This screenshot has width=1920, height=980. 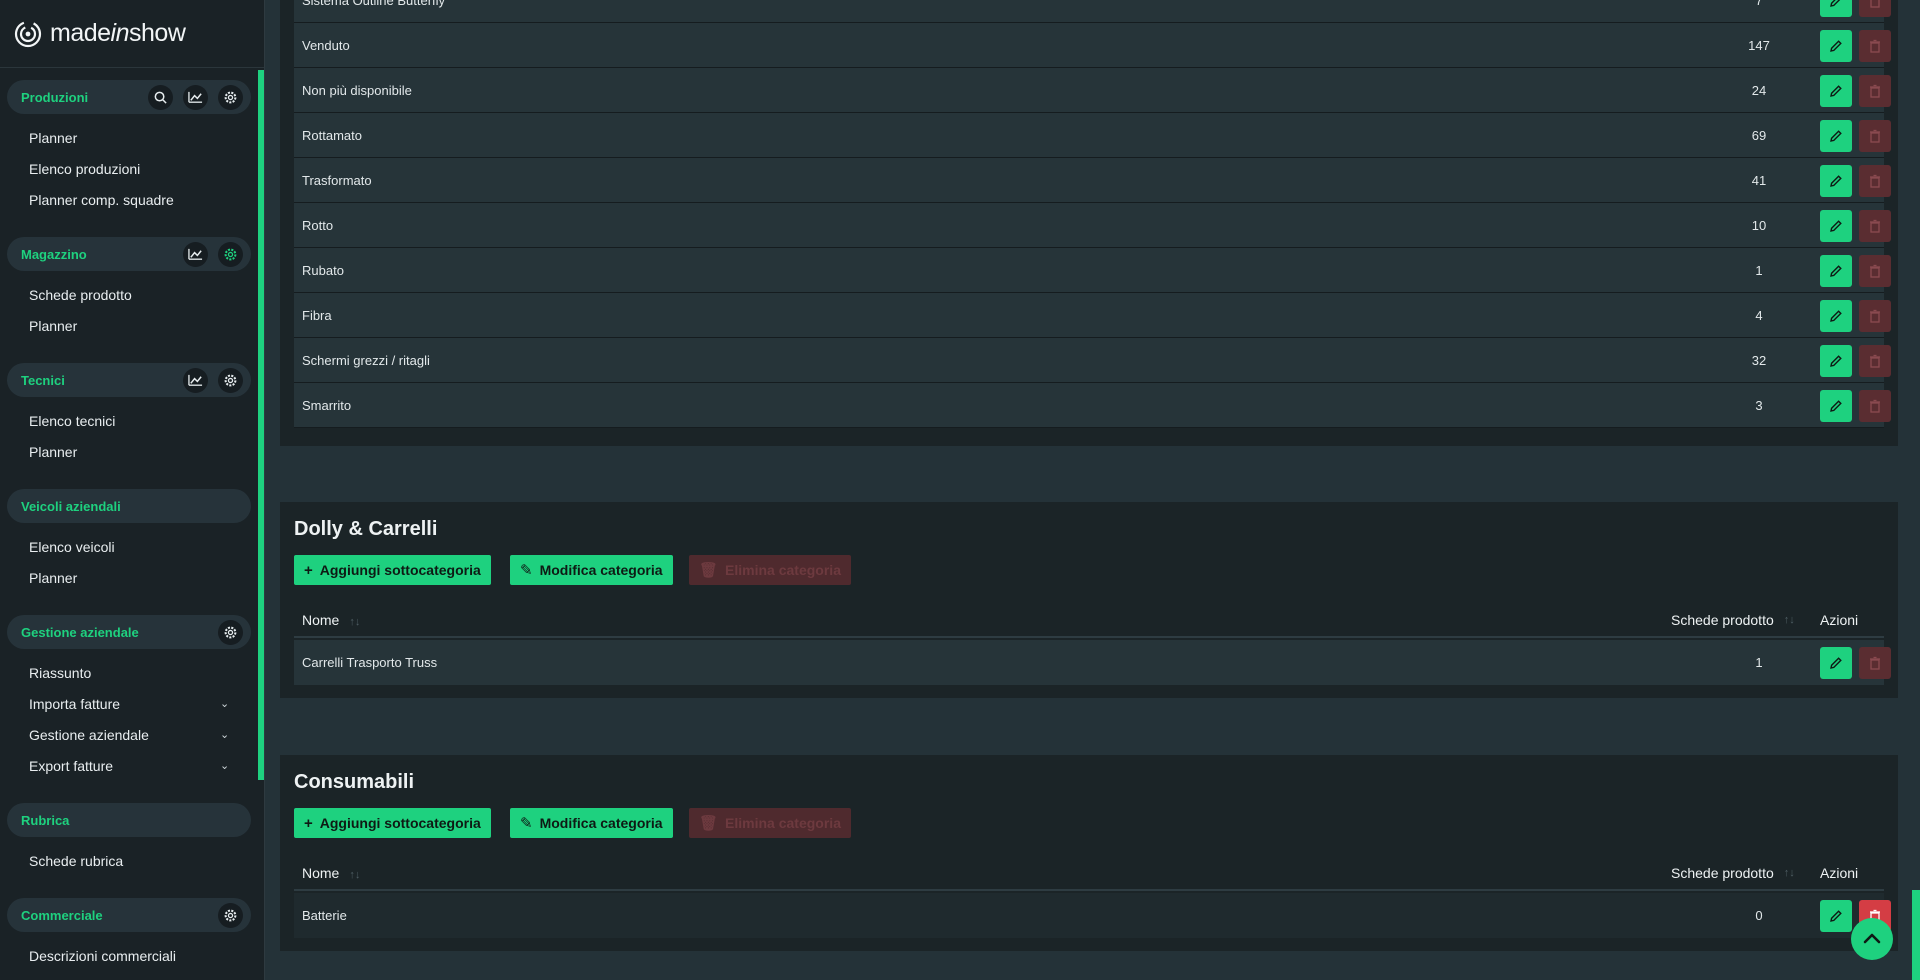 What do you see at coordinates (132, 34) in the screenshot?
I see `brand: madeinshow` at bounding box center [132, 34].